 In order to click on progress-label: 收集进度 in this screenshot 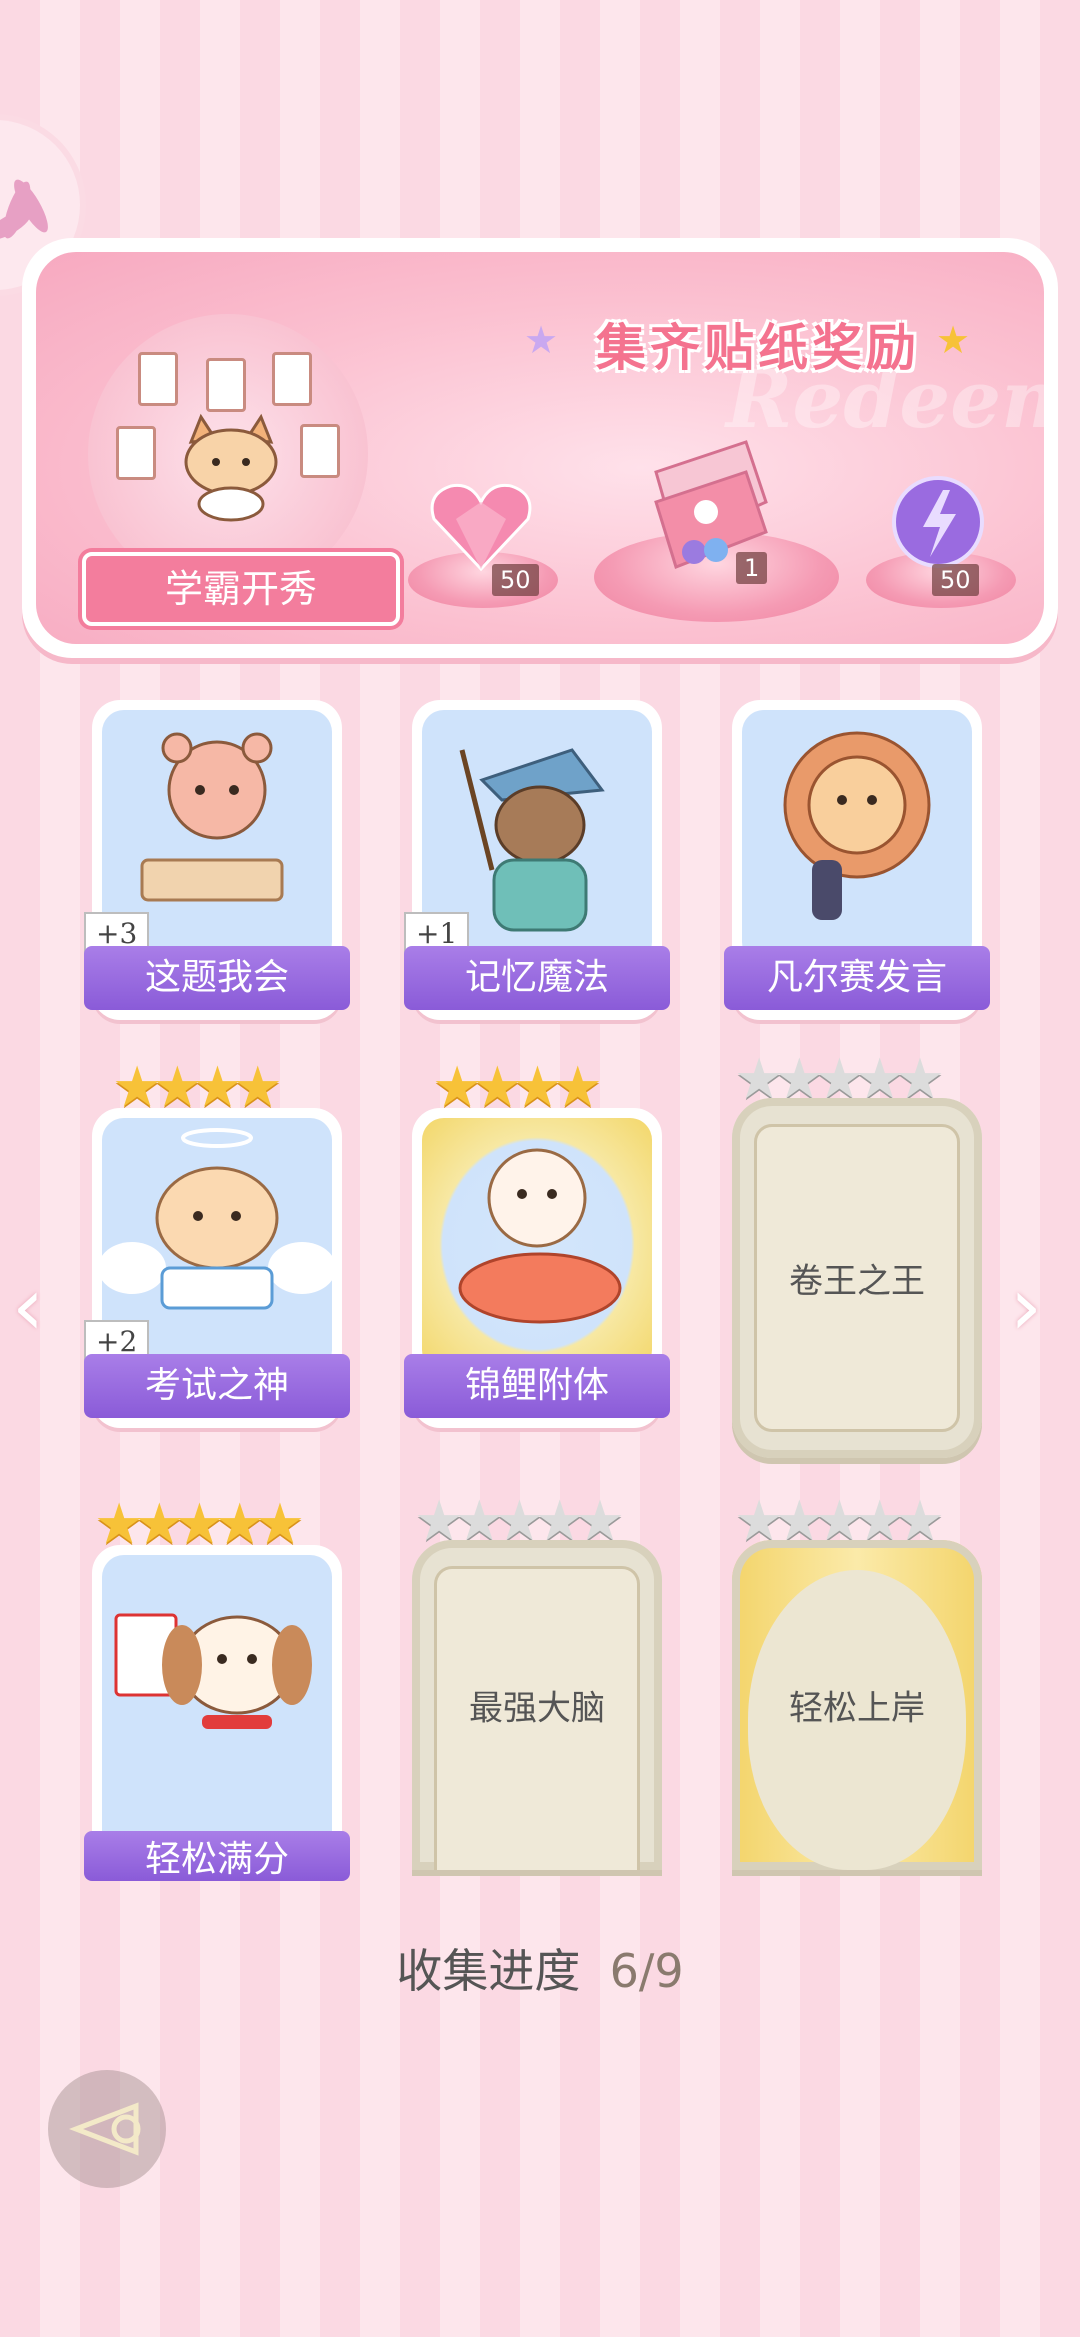, I will do `click(488, 1971)`.